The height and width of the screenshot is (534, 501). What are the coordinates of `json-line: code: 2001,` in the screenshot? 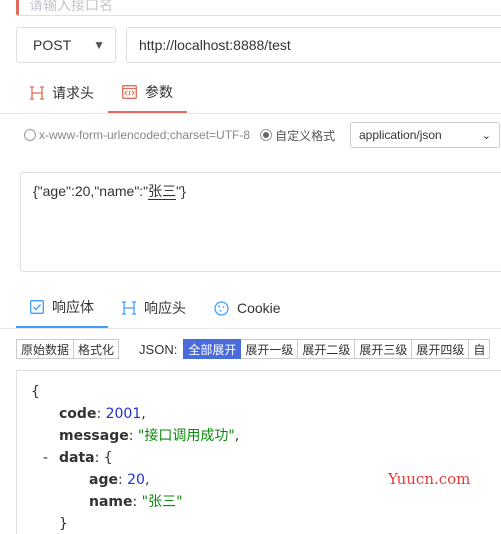 It's located at (102, 414).